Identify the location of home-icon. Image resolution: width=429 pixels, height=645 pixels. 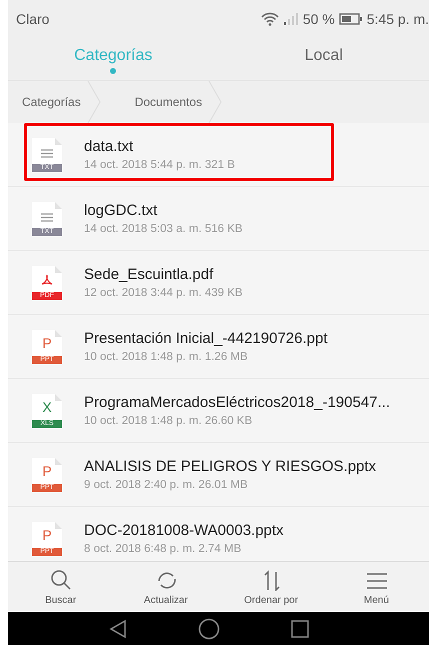
(209, 629).